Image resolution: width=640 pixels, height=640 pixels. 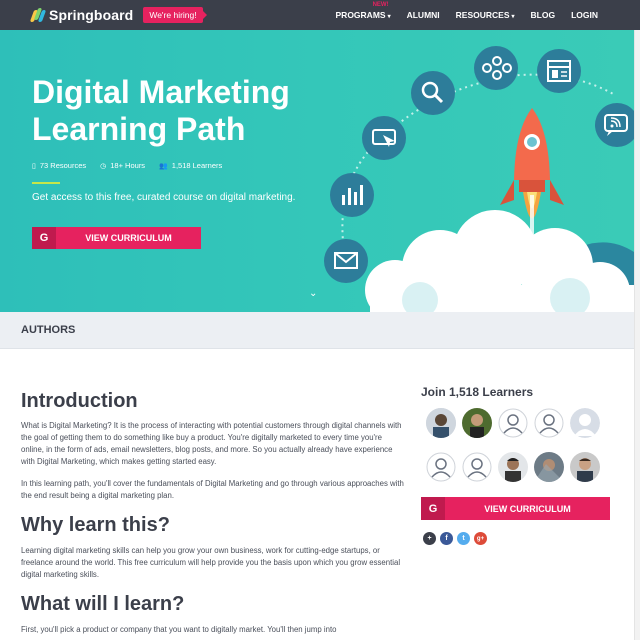 I want to click on share-plus-icon: +, so click(x=429, y=538).